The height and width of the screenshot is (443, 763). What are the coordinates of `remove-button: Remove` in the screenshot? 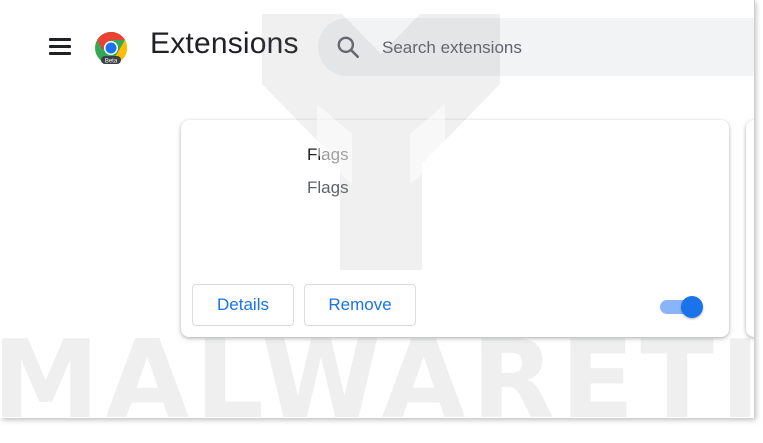 It's located at (360, 305).